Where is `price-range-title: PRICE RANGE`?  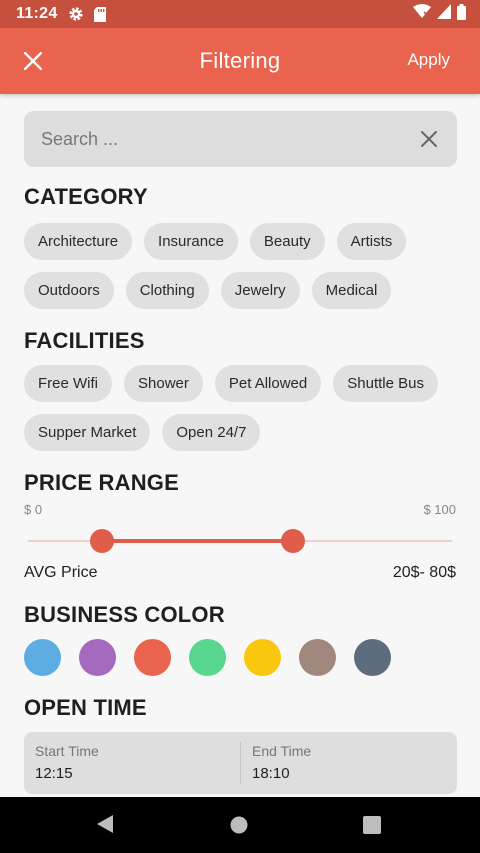 price-range-title: PRICE RANGE is located at coordinates (101, 482).